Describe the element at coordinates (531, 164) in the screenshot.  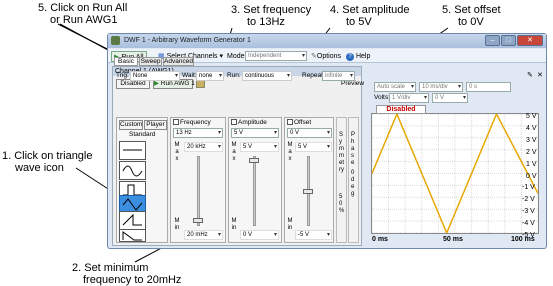
I see `y-tick-label: 1 V` at that location.